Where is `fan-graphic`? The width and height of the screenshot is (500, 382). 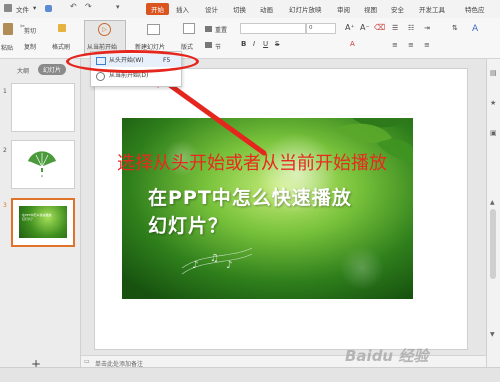
fan-graphic is located at coordinates (42, 164).